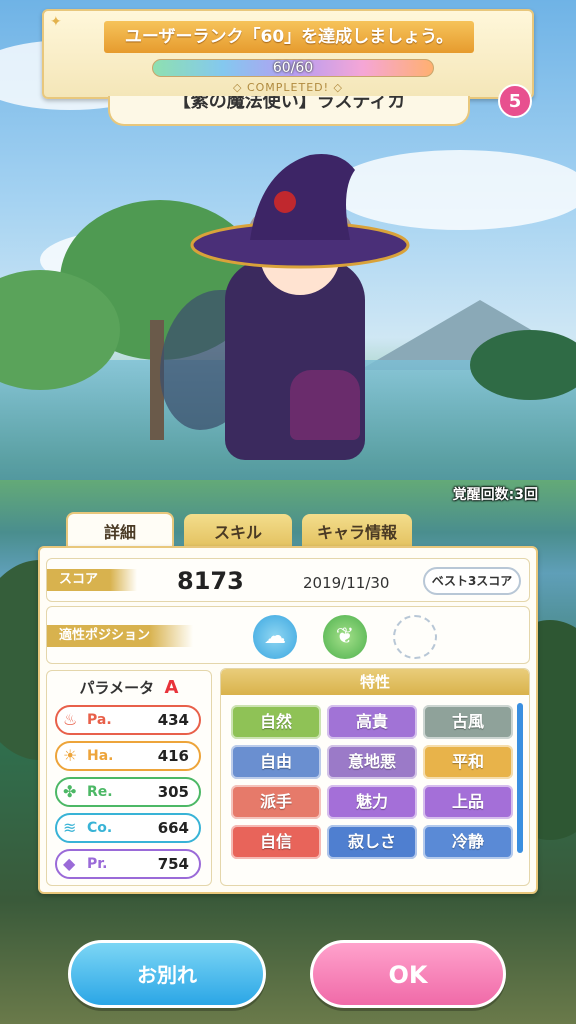 Image resolution: width=576 pixels, height=1024 pixels. Describe the element at coordinates (375, 682) in the screenshot. I see `traits-title: 特性` at that location.